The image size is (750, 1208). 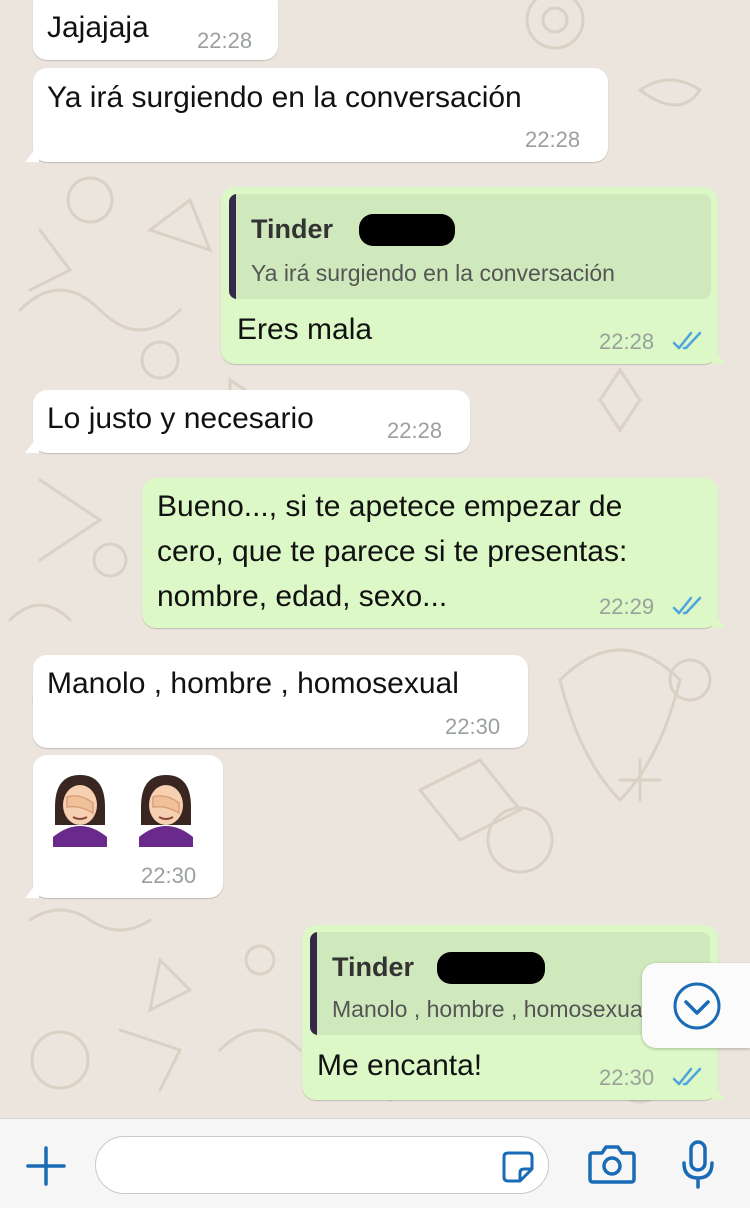 What do you see at coordinates (284, 97) in the screenshot?
I see `message-text: Ya irá surgiendo en la conversación` at bounding box center [284, 97].